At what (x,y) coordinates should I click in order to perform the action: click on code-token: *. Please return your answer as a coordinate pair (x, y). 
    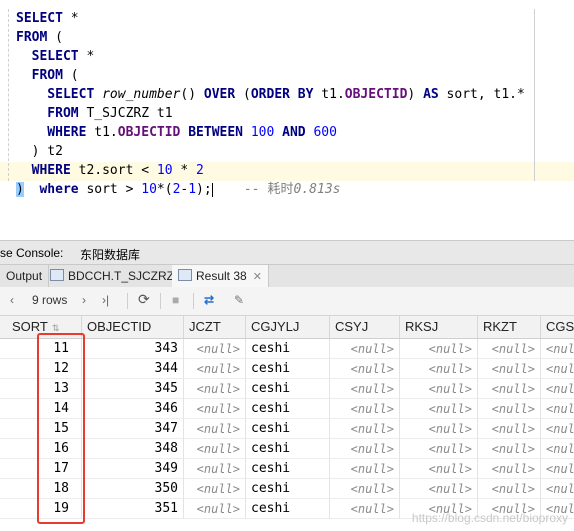
    Looking at the image, I should click on (184, 170).